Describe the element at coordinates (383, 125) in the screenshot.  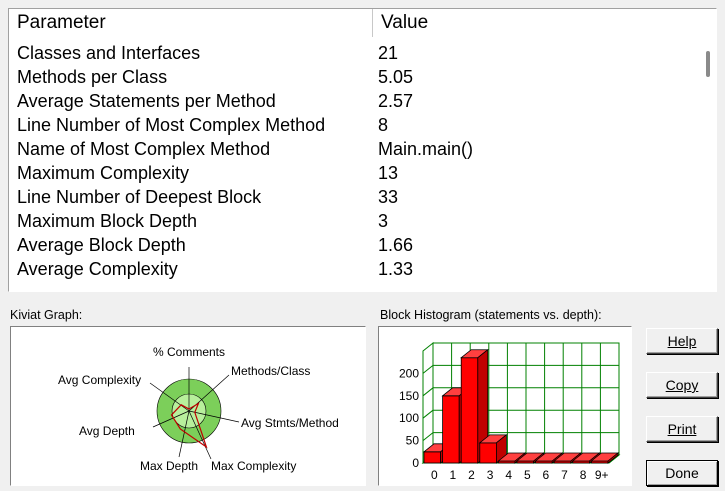
I see `value-cell: 8` at that location.